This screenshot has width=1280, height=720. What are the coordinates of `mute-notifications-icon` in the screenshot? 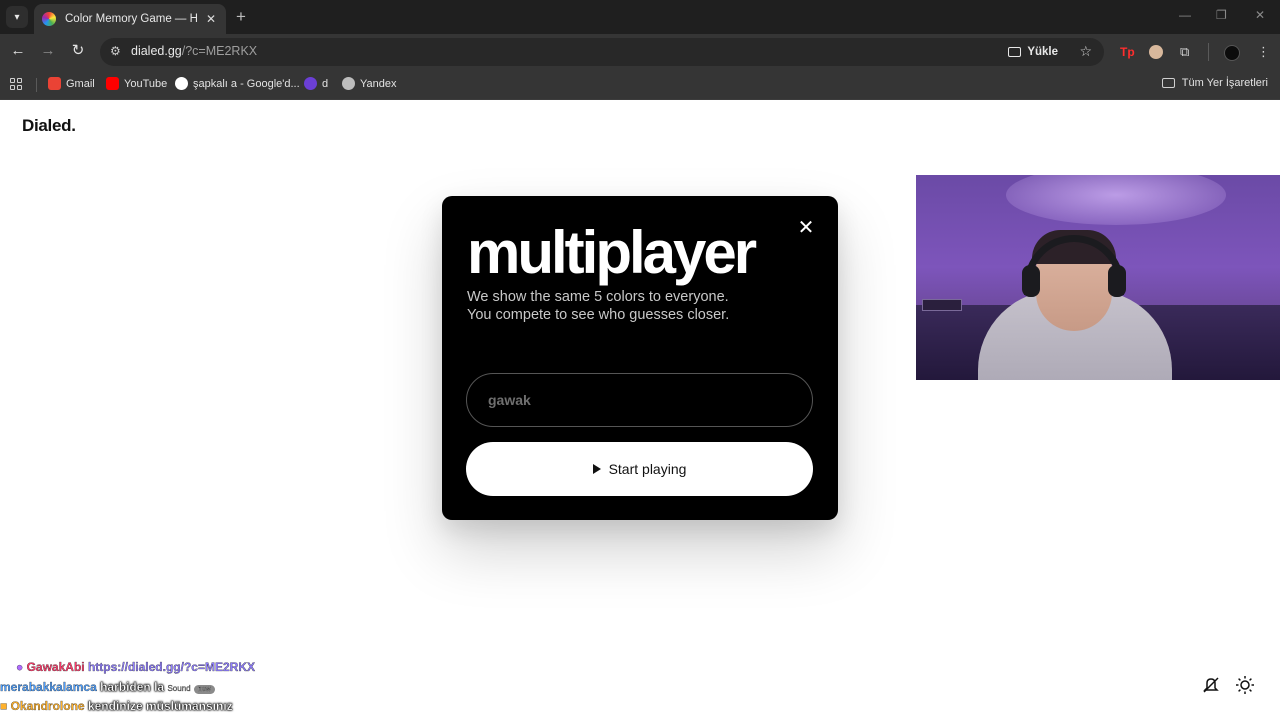 It's located at (1211, 685).